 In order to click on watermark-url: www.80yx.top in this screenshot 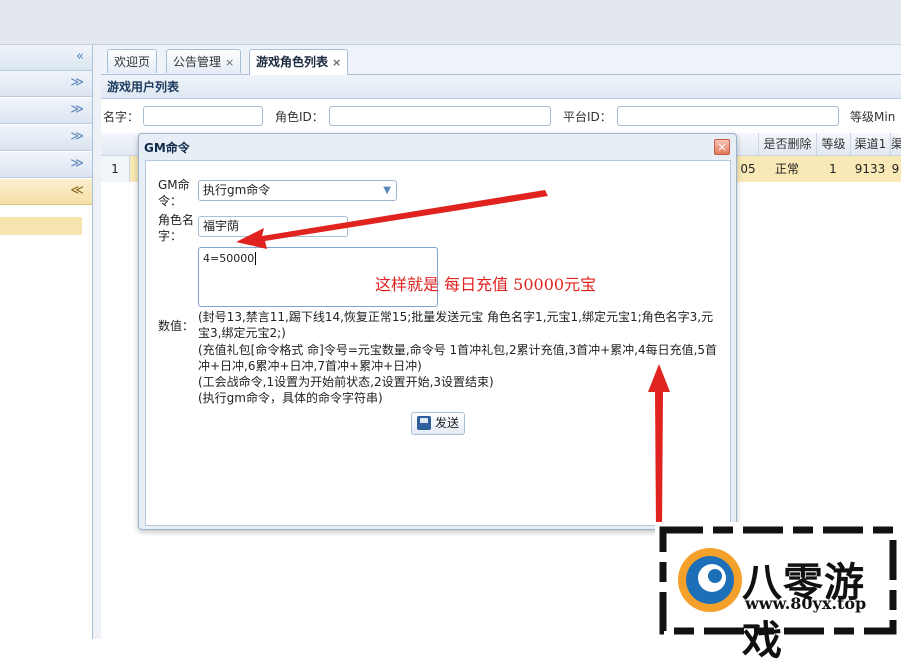, I will do `click(806, 603)`.